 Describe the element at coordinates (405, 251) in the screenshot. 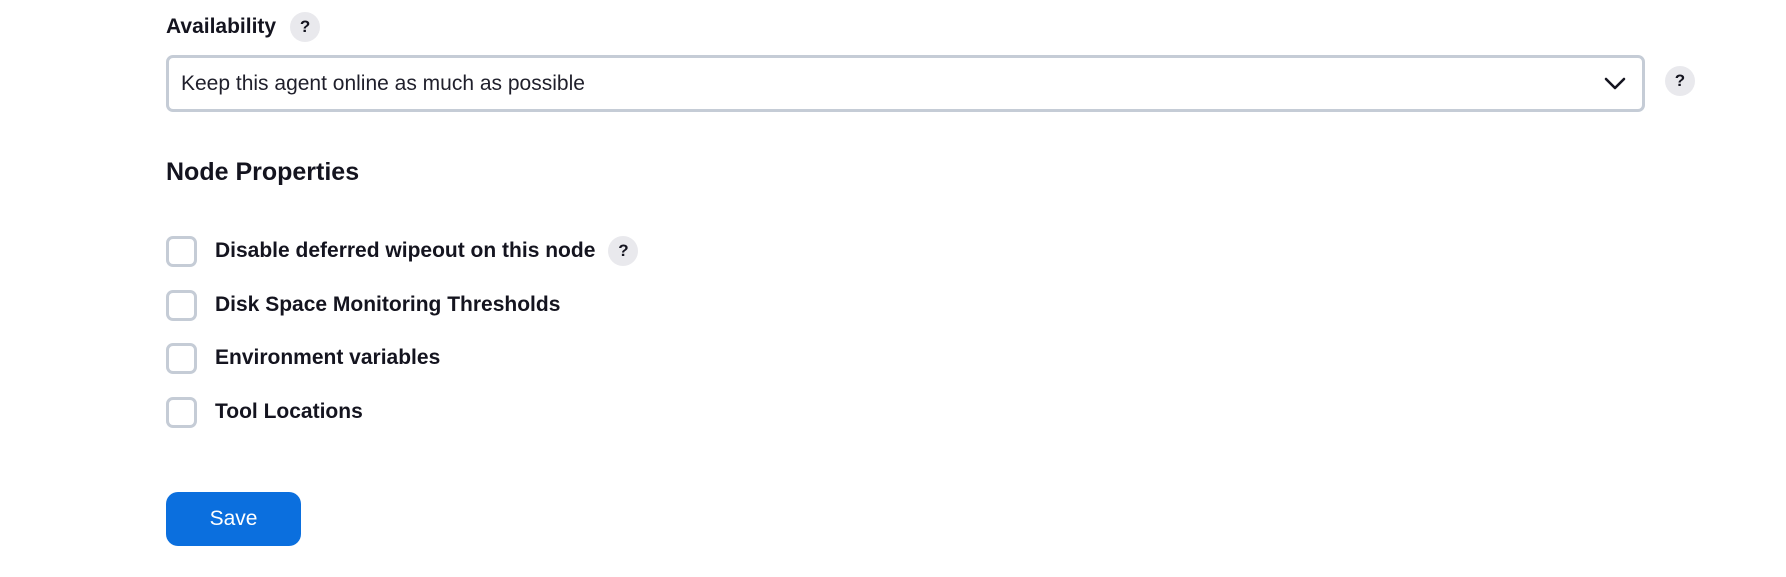

I see `disable-deferred-wipeout-label: Disable deferred wipeout on this node` at that location.